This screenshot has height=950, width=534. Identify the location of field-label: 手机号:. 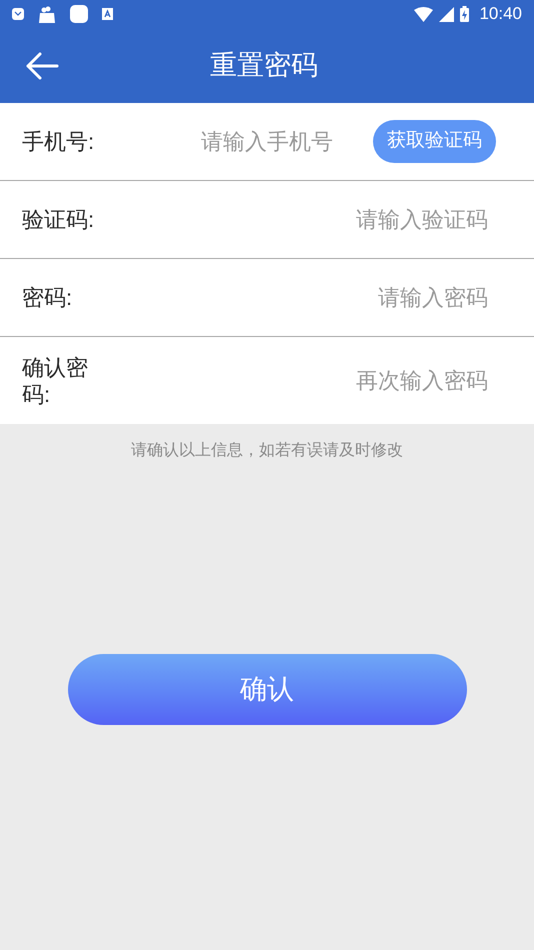
(59, 141).